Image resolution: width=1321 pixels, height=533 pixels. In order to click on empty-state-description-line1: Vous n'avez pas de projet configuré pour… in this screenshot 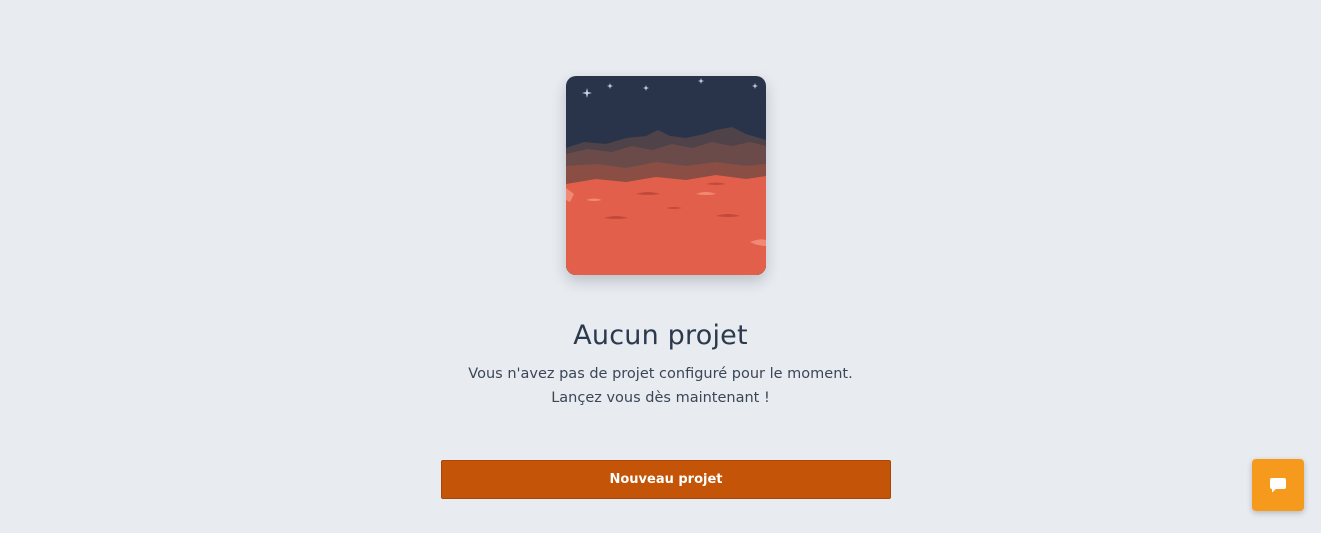, I will do `click(660, 374)`.